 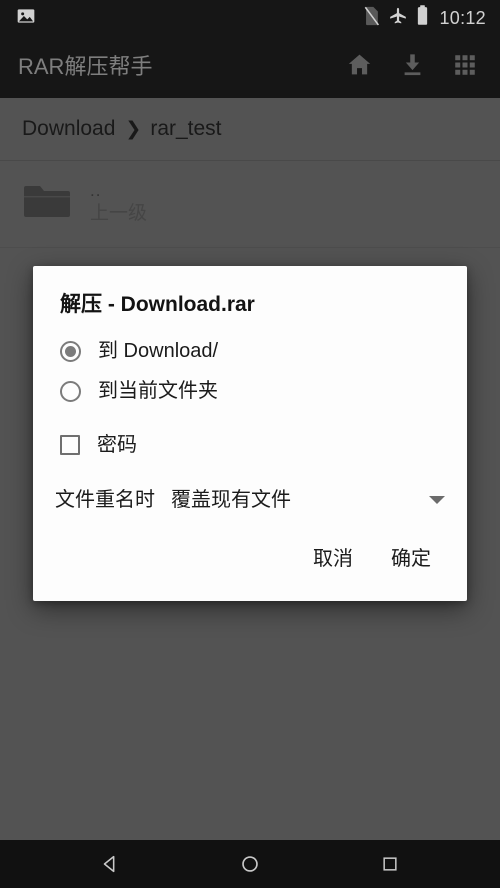 What do you see at coordinates (250, 247) in the screenshot?
I see `list-row-divider` at bounding box center [250, 247].